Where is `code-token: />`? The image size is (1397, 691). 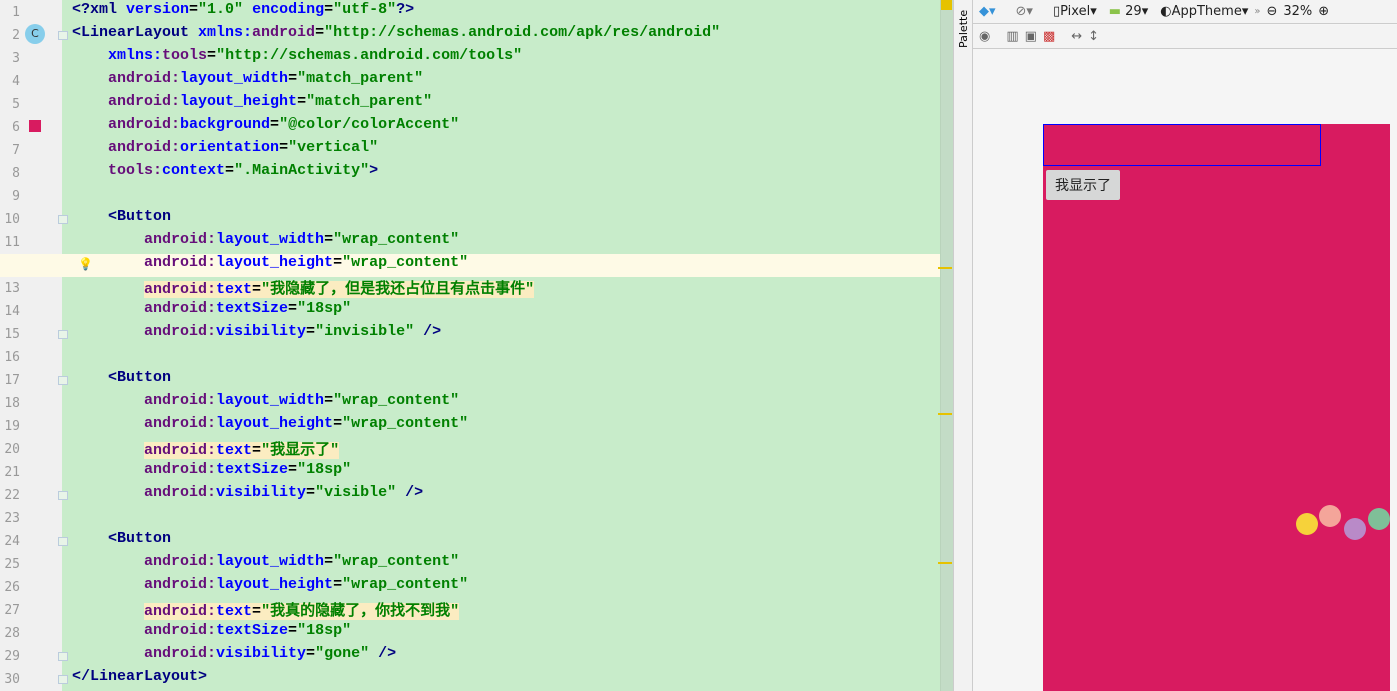 code-token: /> is located at coordinates (387, 653).